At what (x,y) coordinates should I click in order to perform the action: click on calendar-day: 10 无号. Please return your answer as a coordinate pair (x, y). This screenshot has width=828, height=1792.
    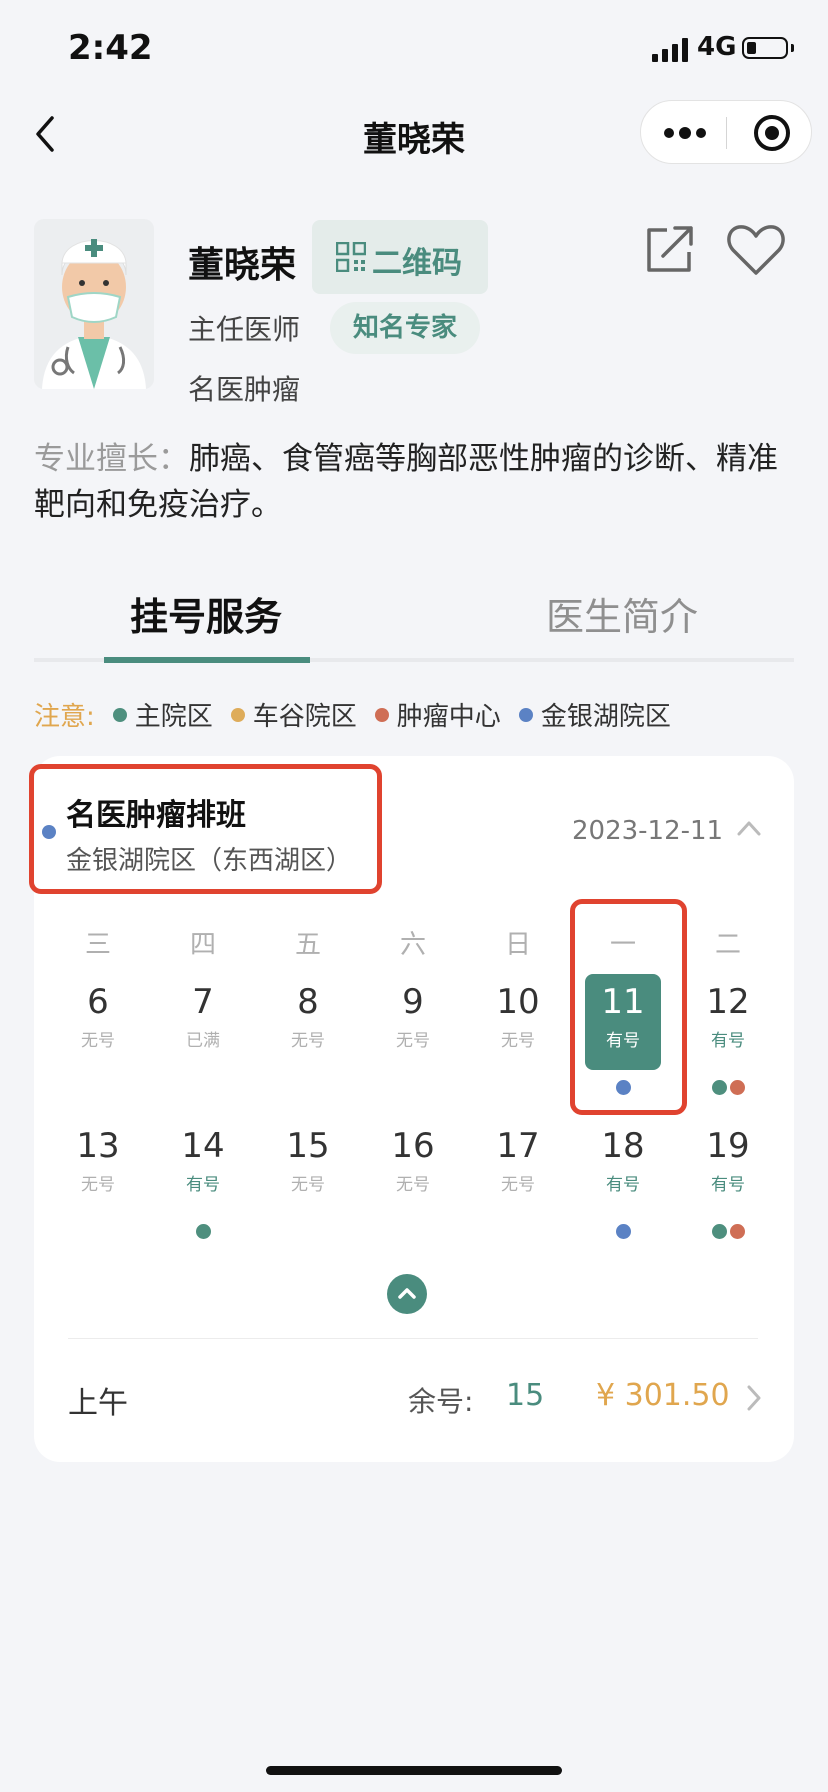
    Looking at the image, I should click on (518, 1022).